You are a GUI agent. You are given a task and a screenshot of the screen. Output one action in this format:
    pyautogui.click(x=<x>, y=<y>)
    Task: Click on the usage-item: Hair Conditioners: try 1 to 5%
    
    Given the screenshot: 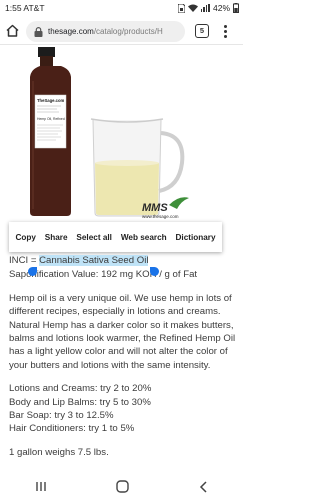 What is the action you would take?
    pyautogui.click(x=72, y=429)
    